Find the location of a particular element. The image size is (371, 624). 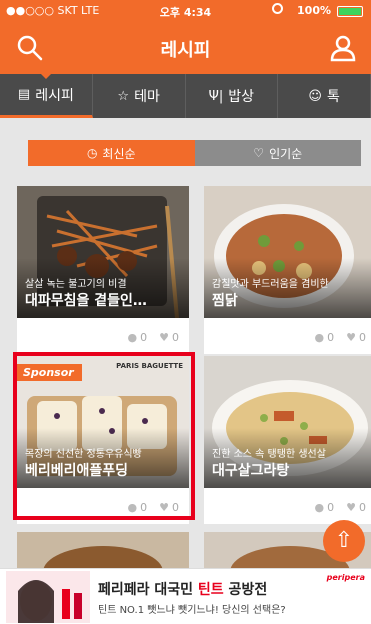

tab-label: 테마 is located at coordinates (147, 97).